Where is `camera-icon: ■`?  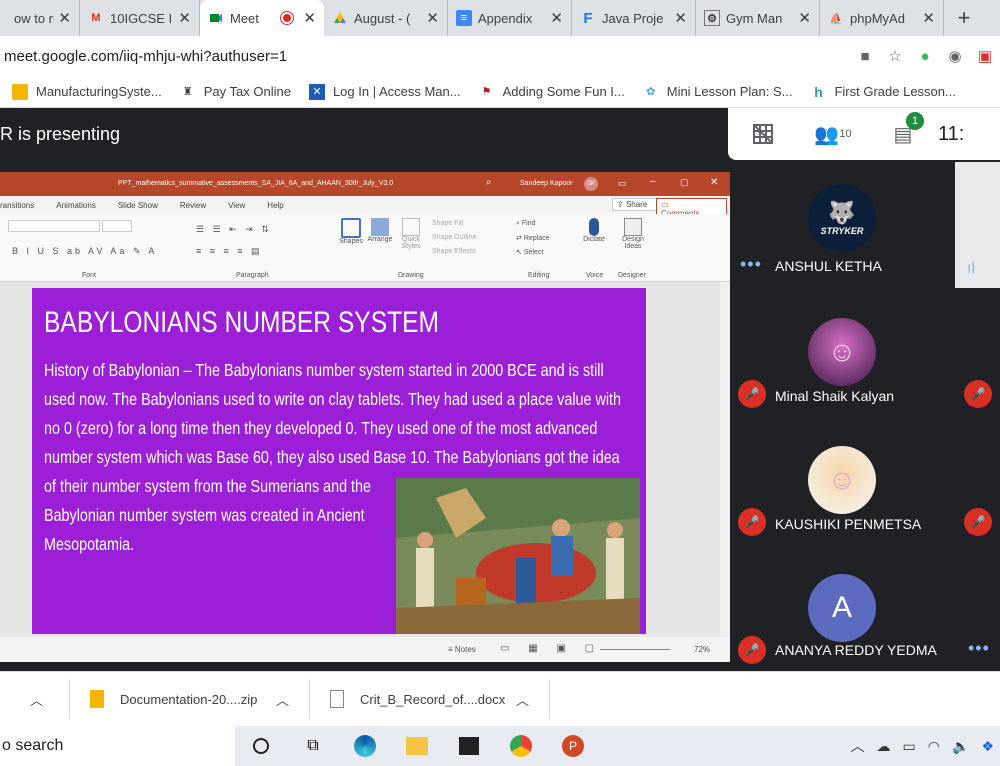
camera-icon: ■ is located at coordinates (865, 56).